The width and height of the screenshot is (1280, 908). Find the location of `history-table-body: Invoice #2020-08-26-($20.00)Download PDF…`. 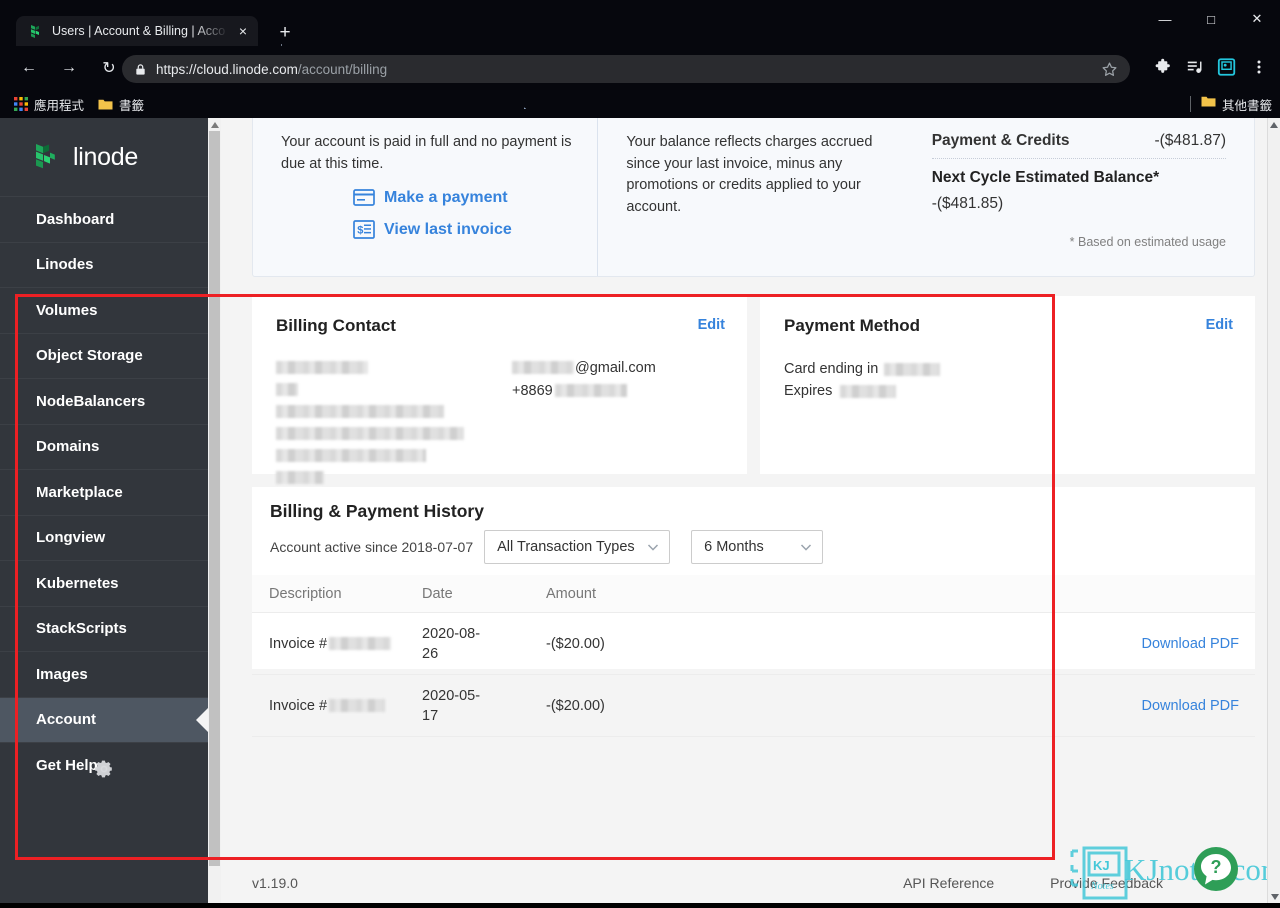

history-table-body: Invoice #2020-08-26-($20.00)Download PDF… is located at coordinates (753, 675).